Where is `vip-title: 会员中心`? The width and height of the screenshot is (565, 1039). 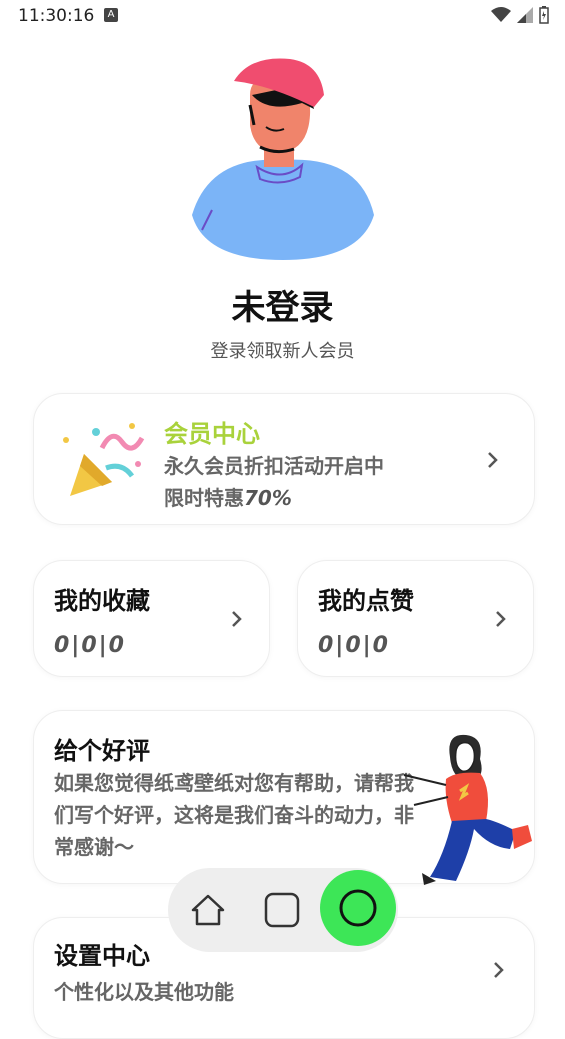
vip-title: 会员中心 is located at coordinates (212, 434).